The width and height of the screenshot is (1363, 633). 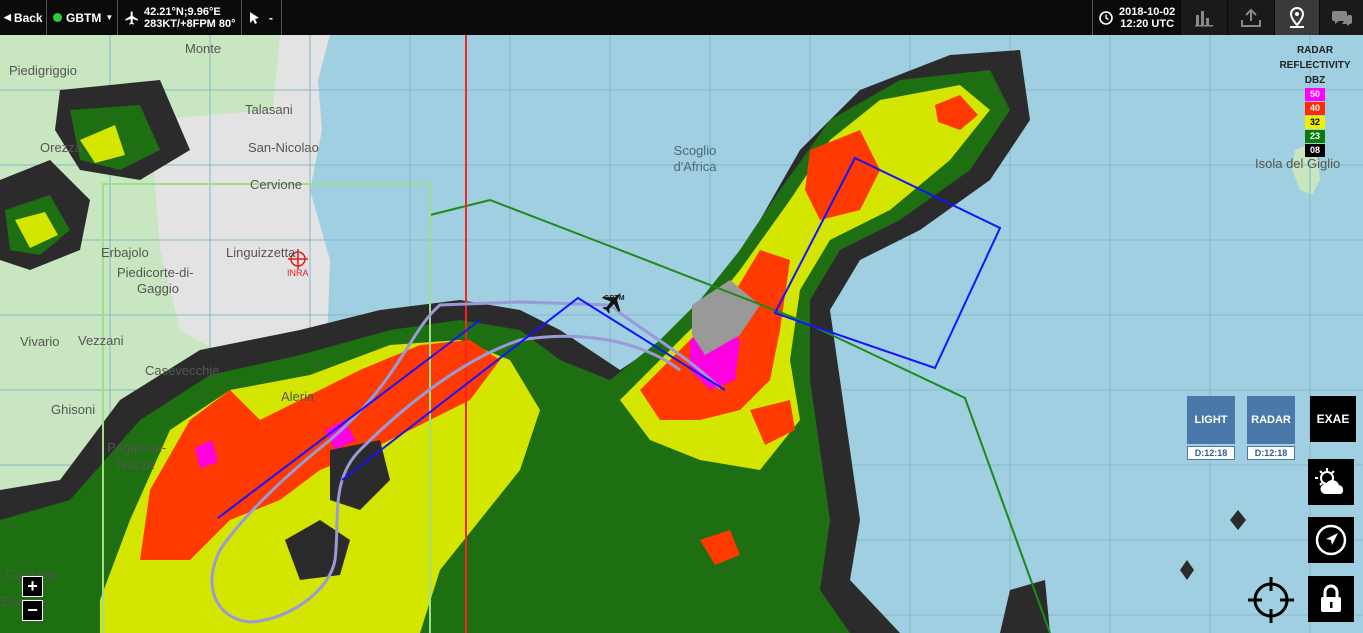 I want to click on place-label: Nazza, so click(x=135, y=464).